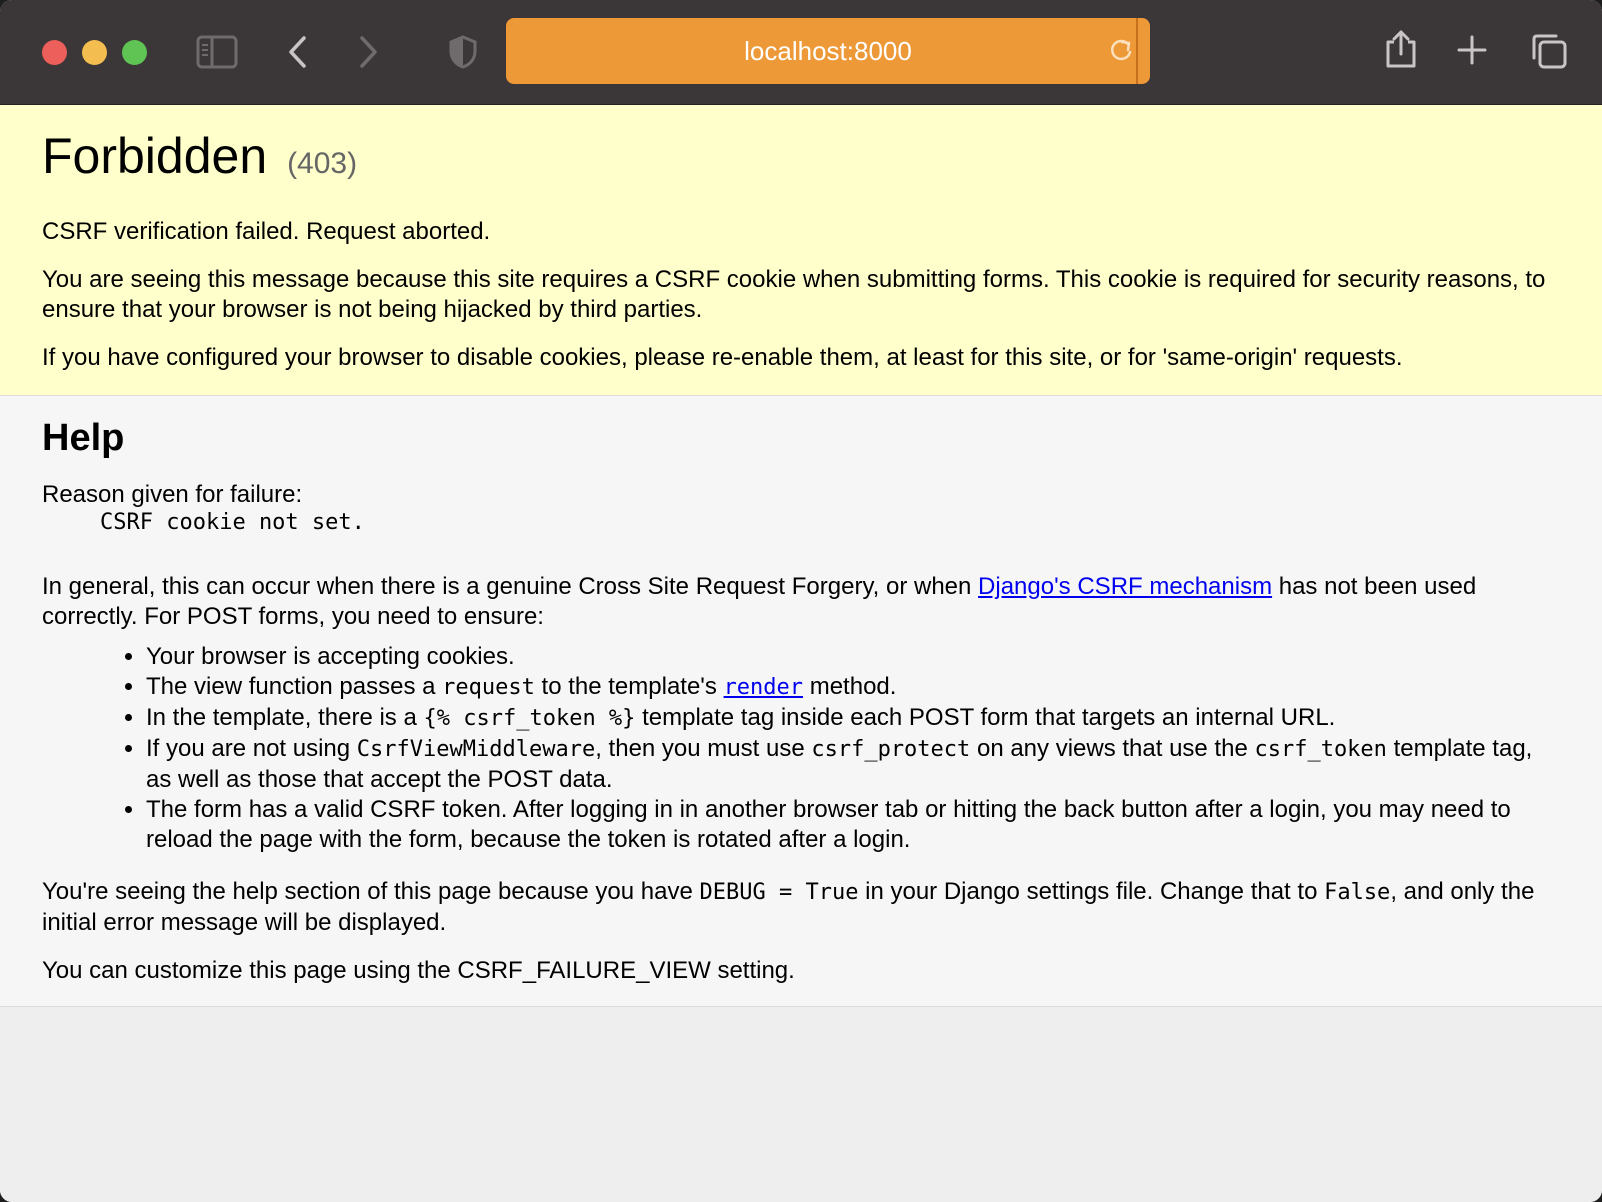  I want to click on address-bar: localhost:8000, so click(828, 51).